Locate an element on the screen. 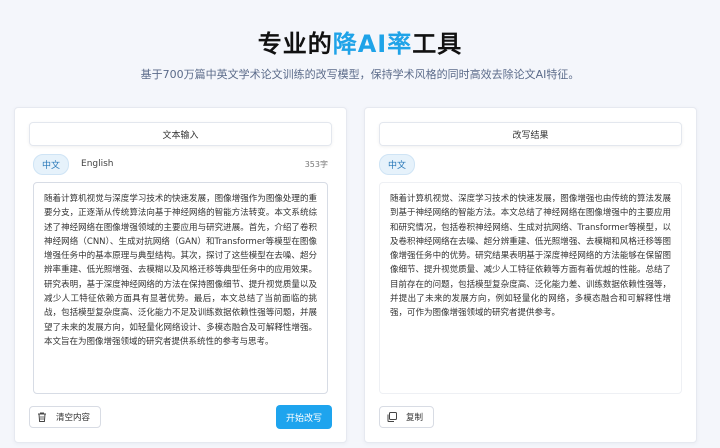 The width and height of the screenshot is (720, 448). hero-title: 专业的降AI率工具 is located at coordinates (360, 41).